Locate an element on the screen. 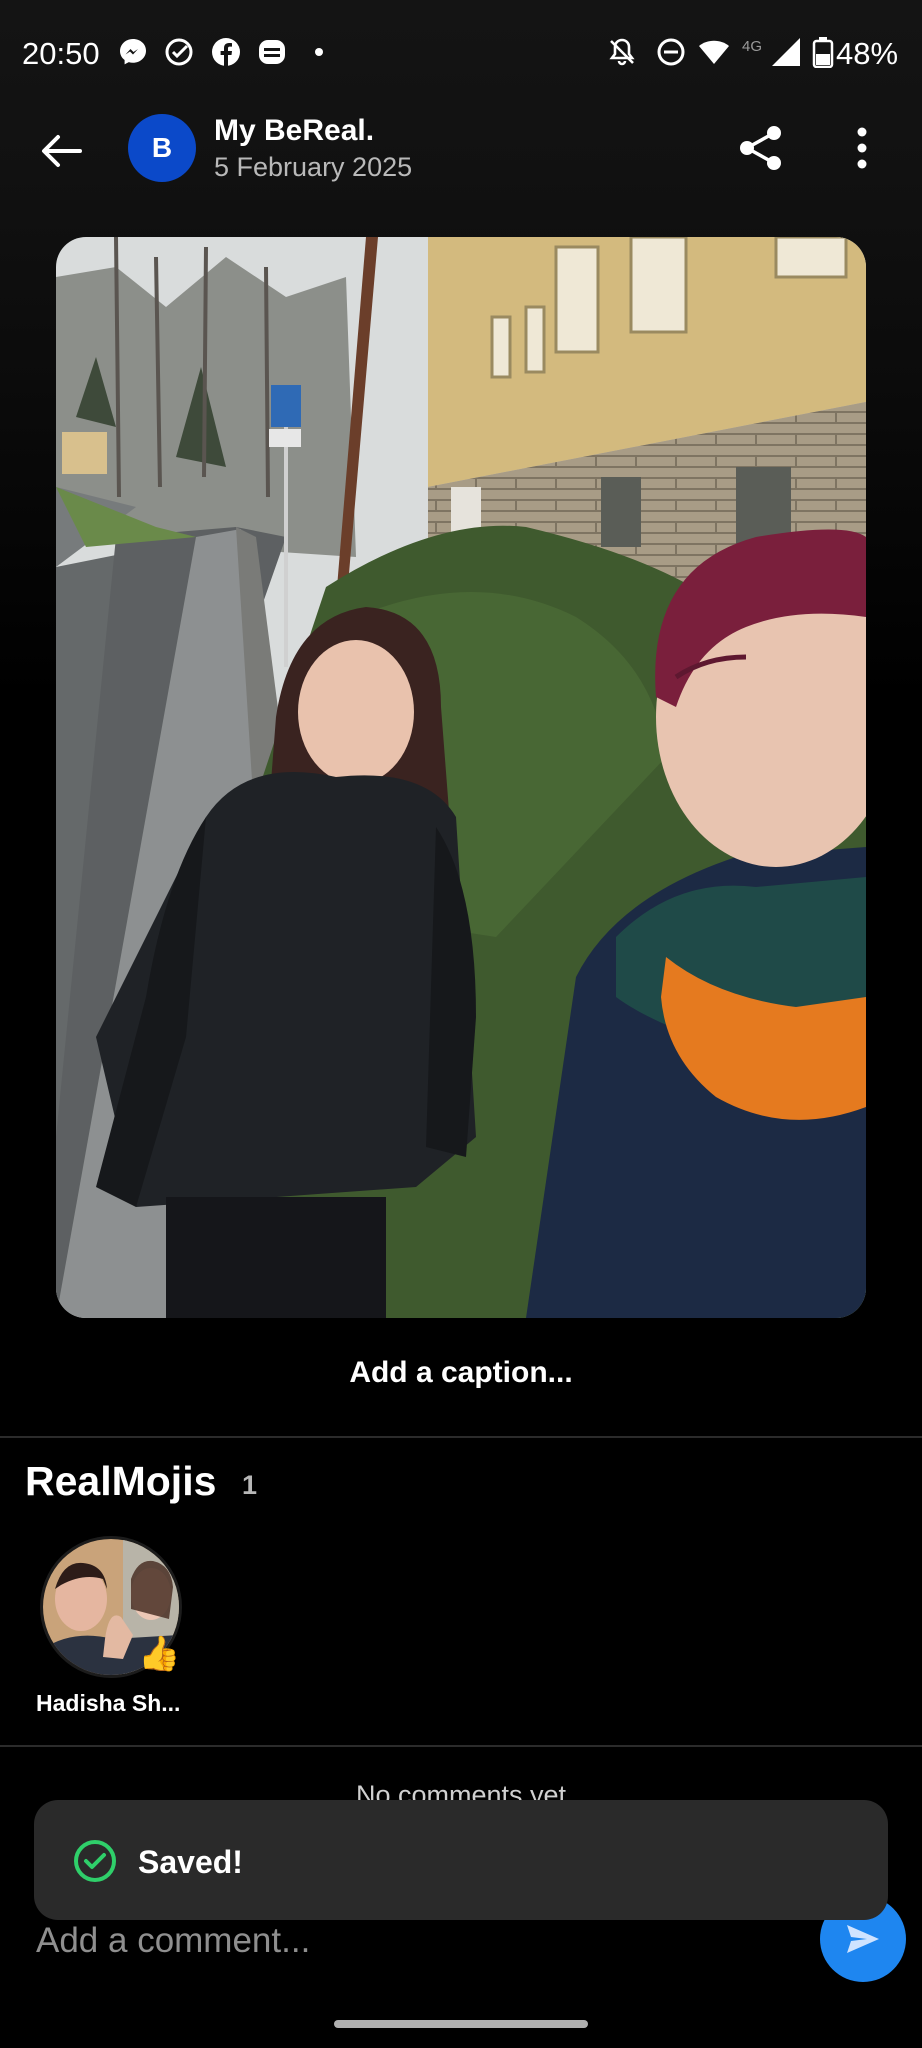  back-arrow-icon is located at coordinates (61, 151).